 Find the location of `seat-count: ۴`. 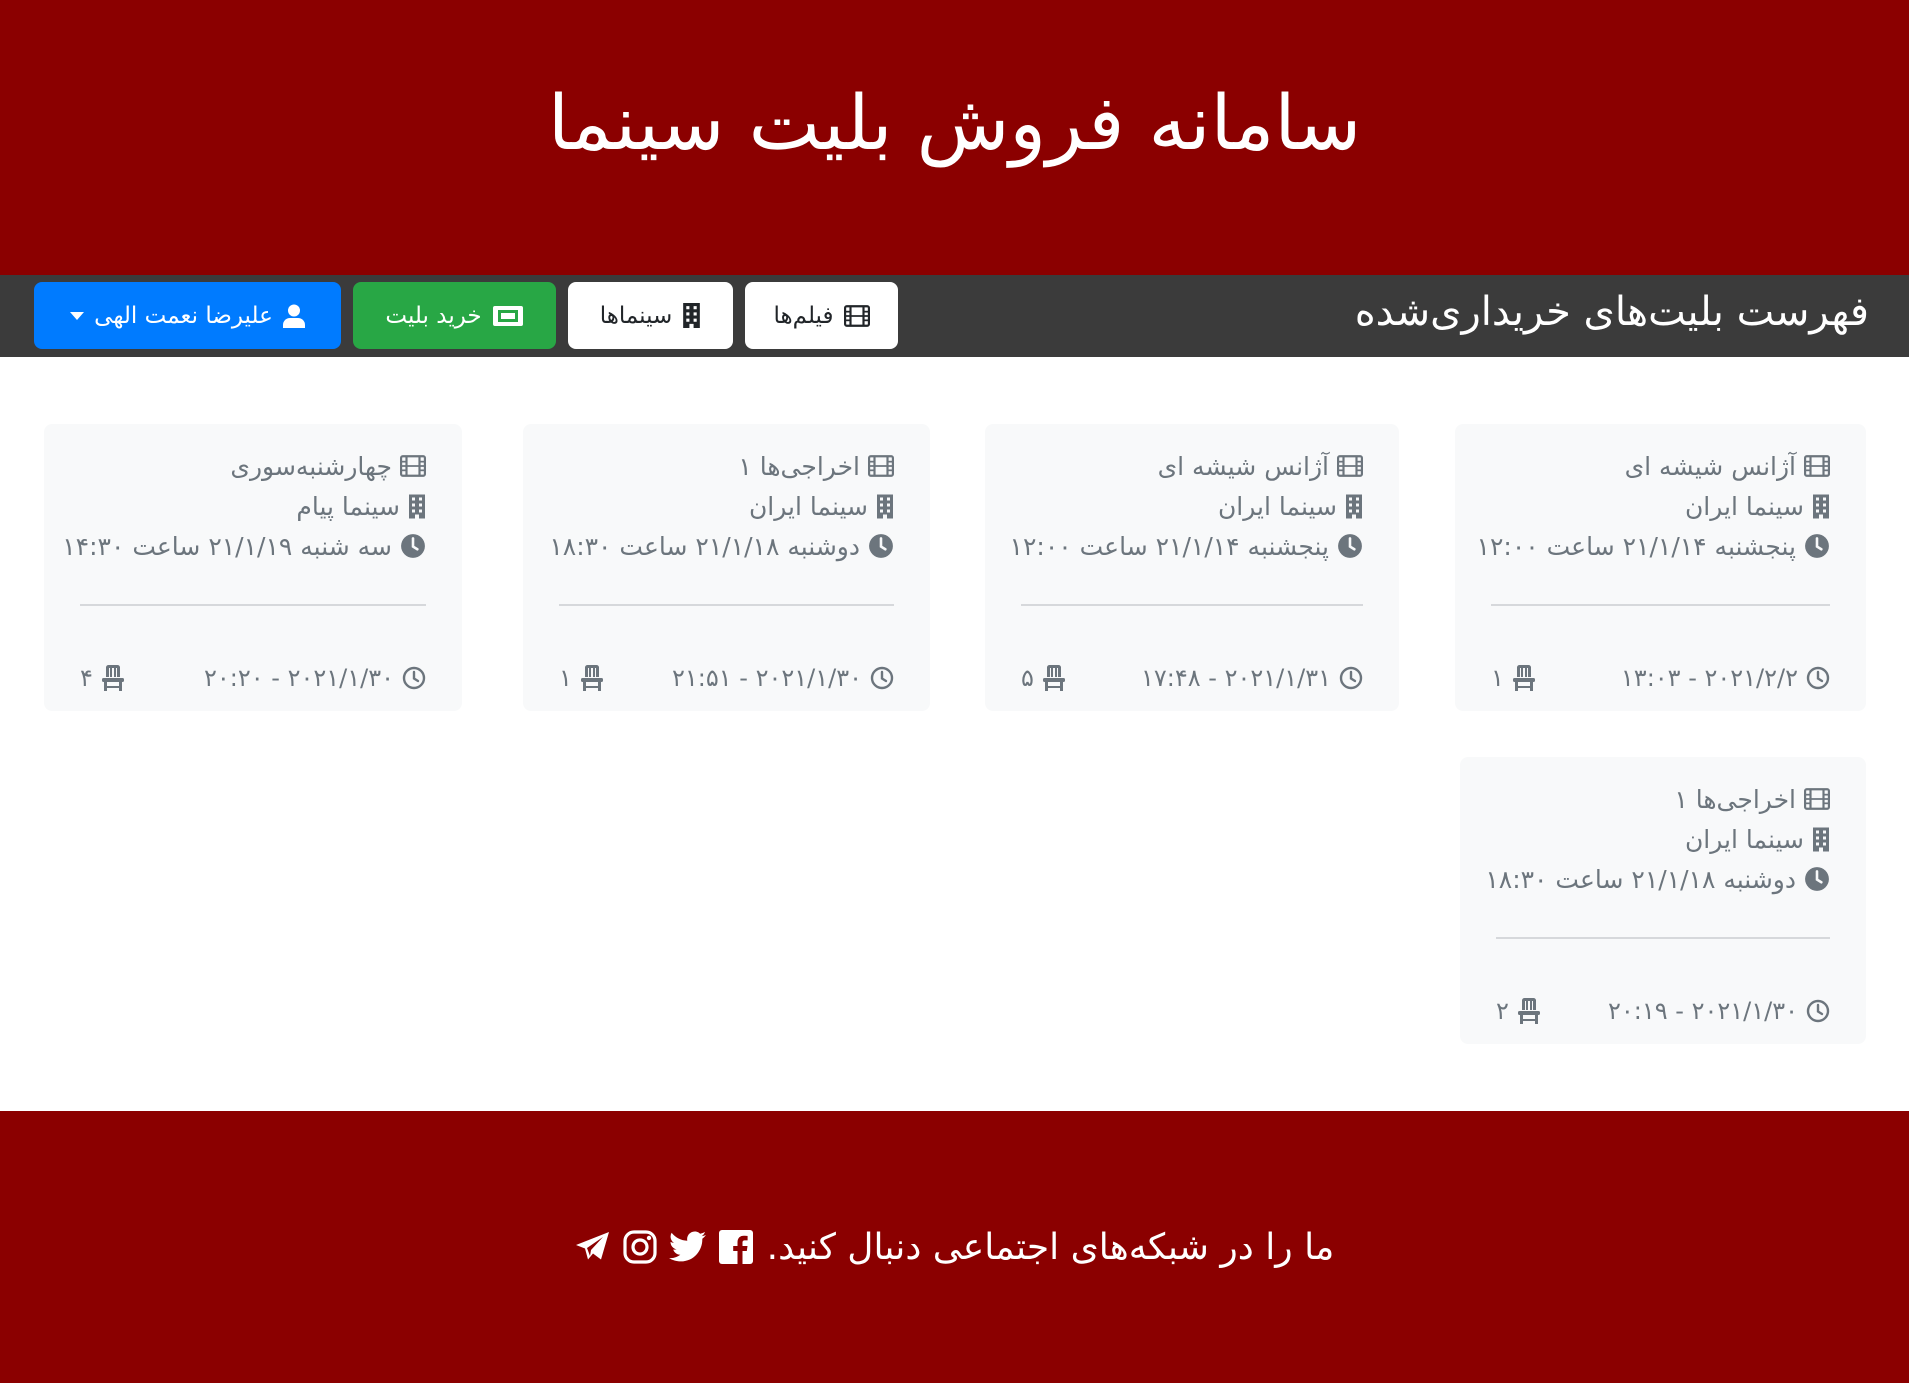

seat-count: ۴ is located at coordinates (86, 678).